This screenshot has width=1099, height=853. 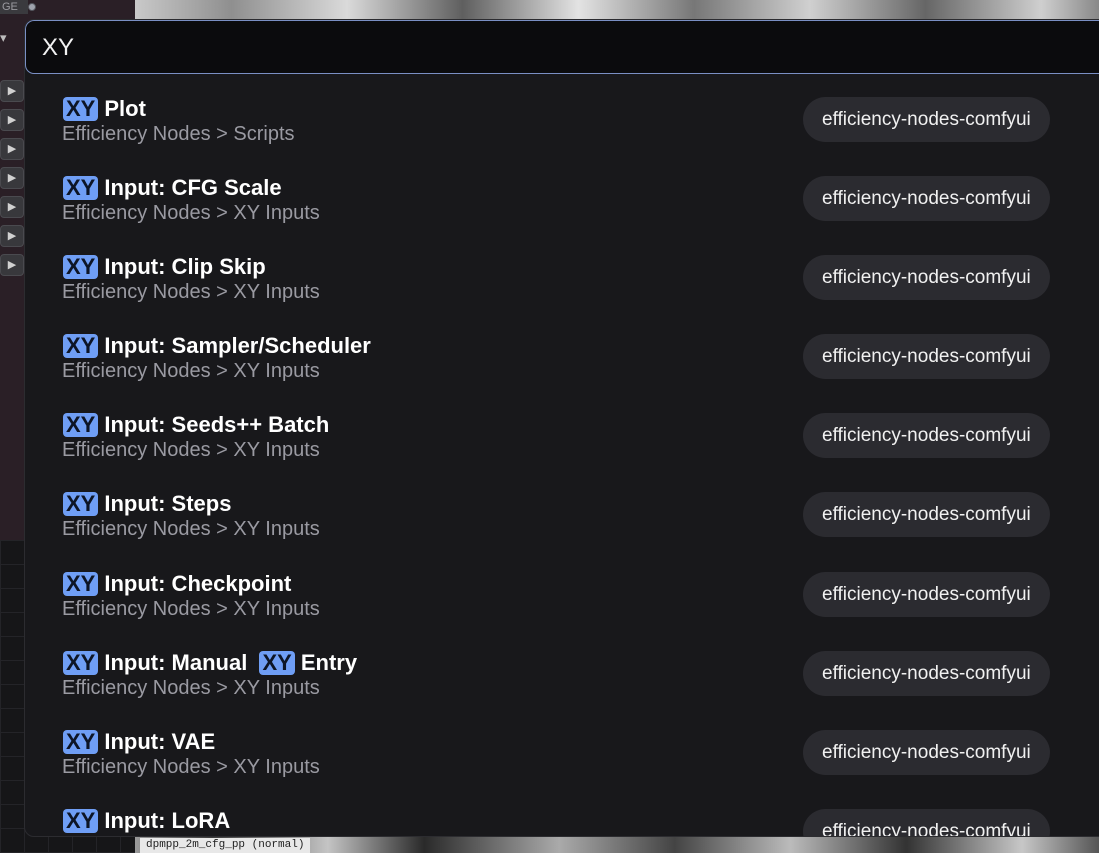 I want to click on result-category: Efficiency Nodes > Scripts, so click(x=178, y=134).